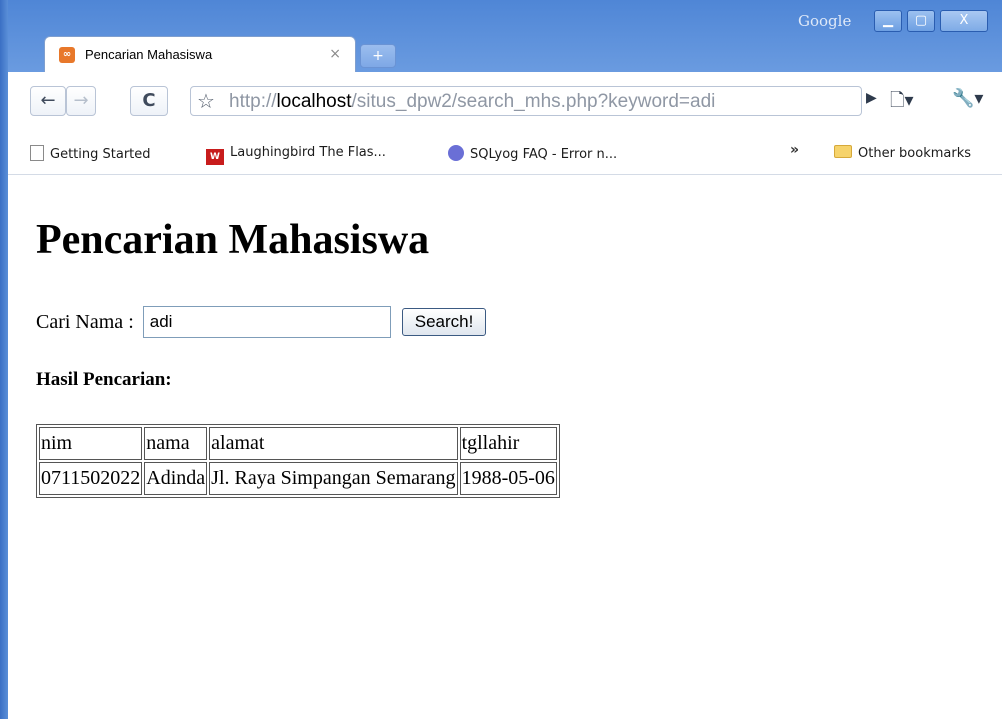 This screenshot has height=719, width=1002. I want to click on tab-title: Pencarian Mahasiswa, so click(149, 54).